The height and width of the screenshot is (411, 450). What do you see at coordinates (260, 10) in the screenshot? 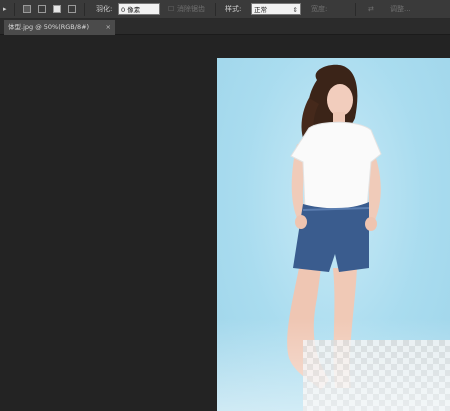
I see `style-select-value: 正常` at bounding box center [260, 10].